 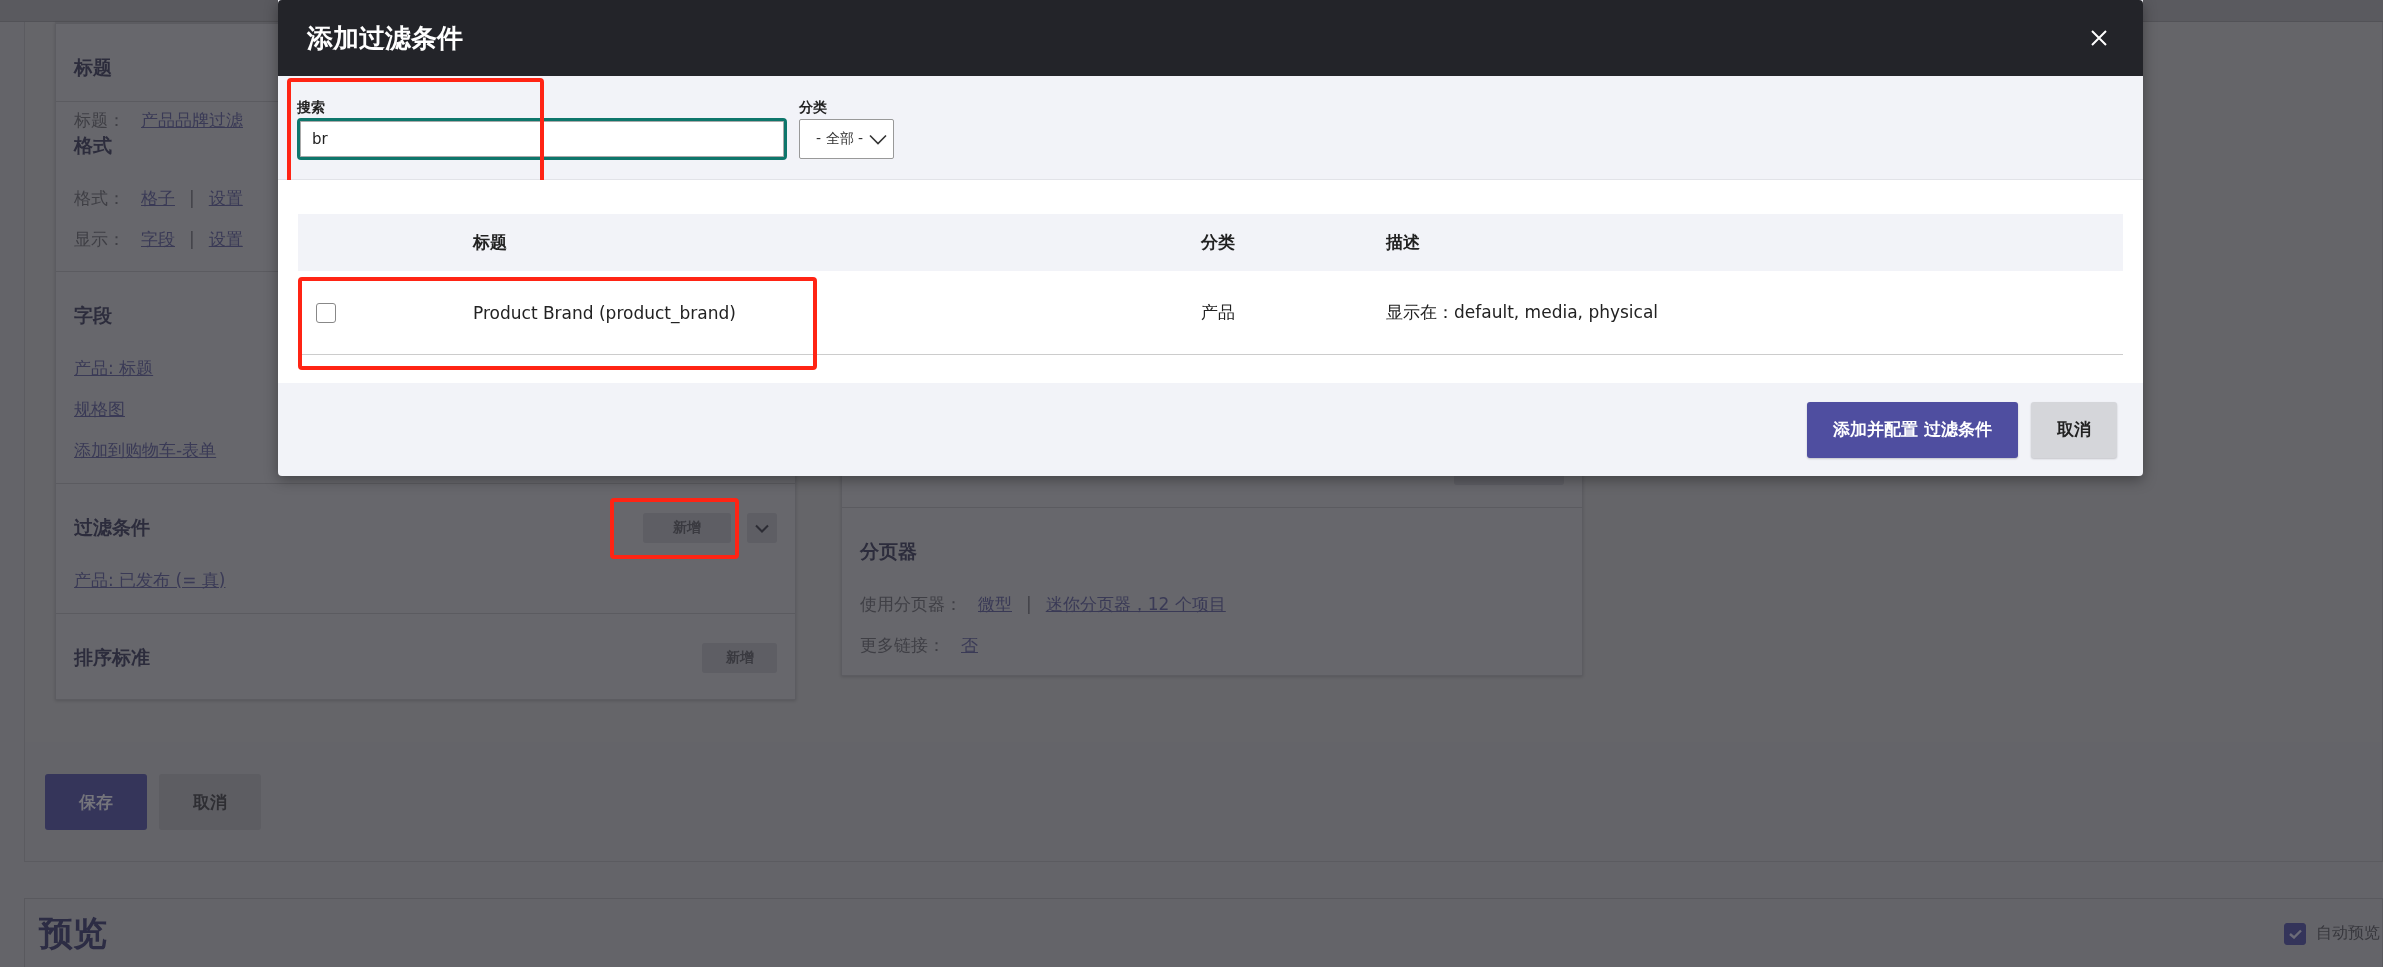 What do you see at coordinates (813, 107) in the screenshot?
I see `category-label: 分类` at bounding box center [813, 107].